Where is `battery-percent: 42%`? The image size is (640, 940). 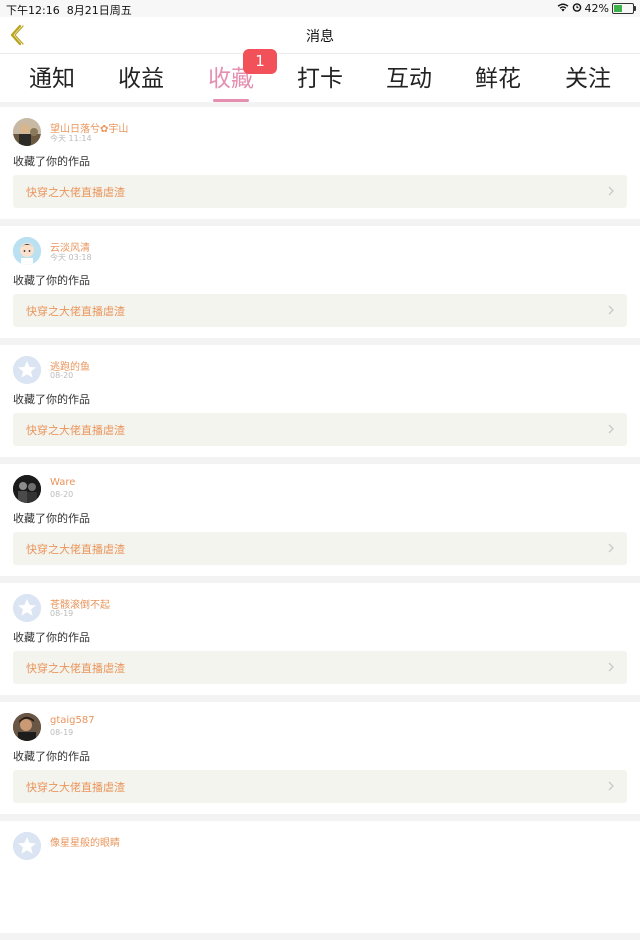
battery-percent: 42% is located at coordinates (596, 8).